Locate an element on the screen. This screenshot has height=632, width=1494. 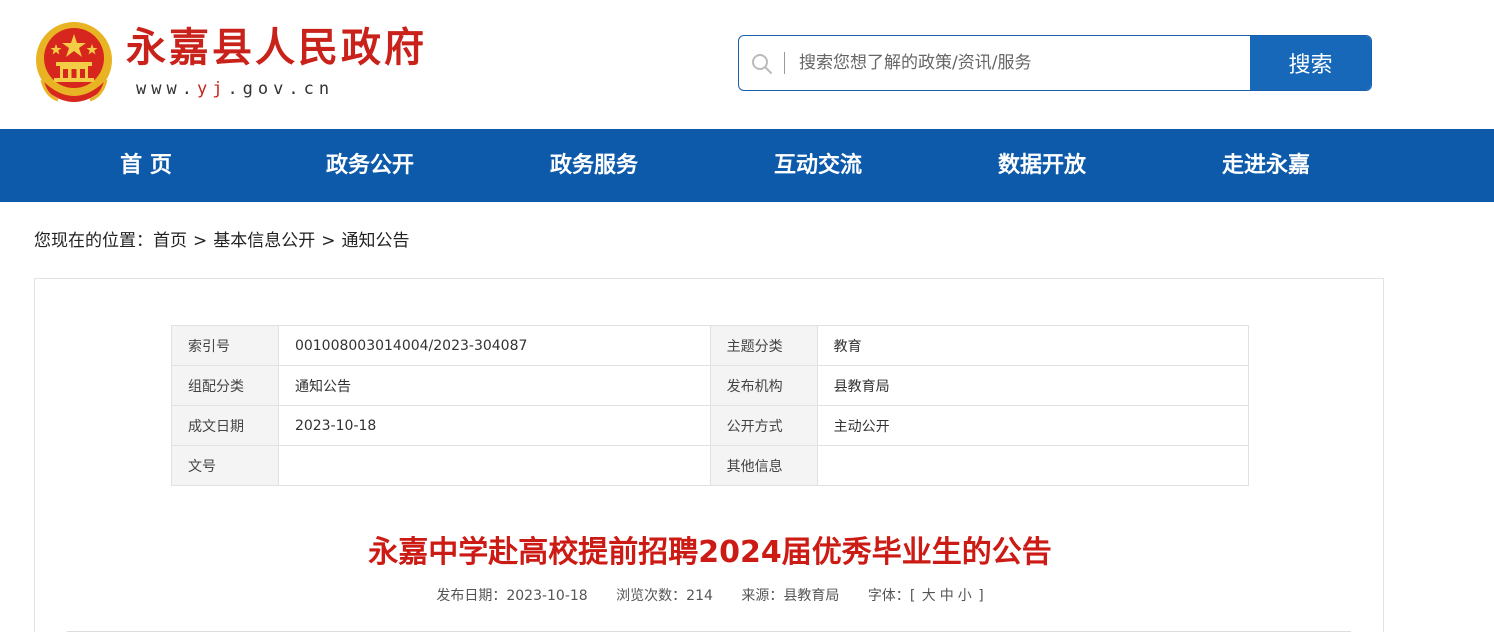
table-row: 索引号 001008003014004/2023-304087 主题分类 教育 is located at coordinates (710, 345).